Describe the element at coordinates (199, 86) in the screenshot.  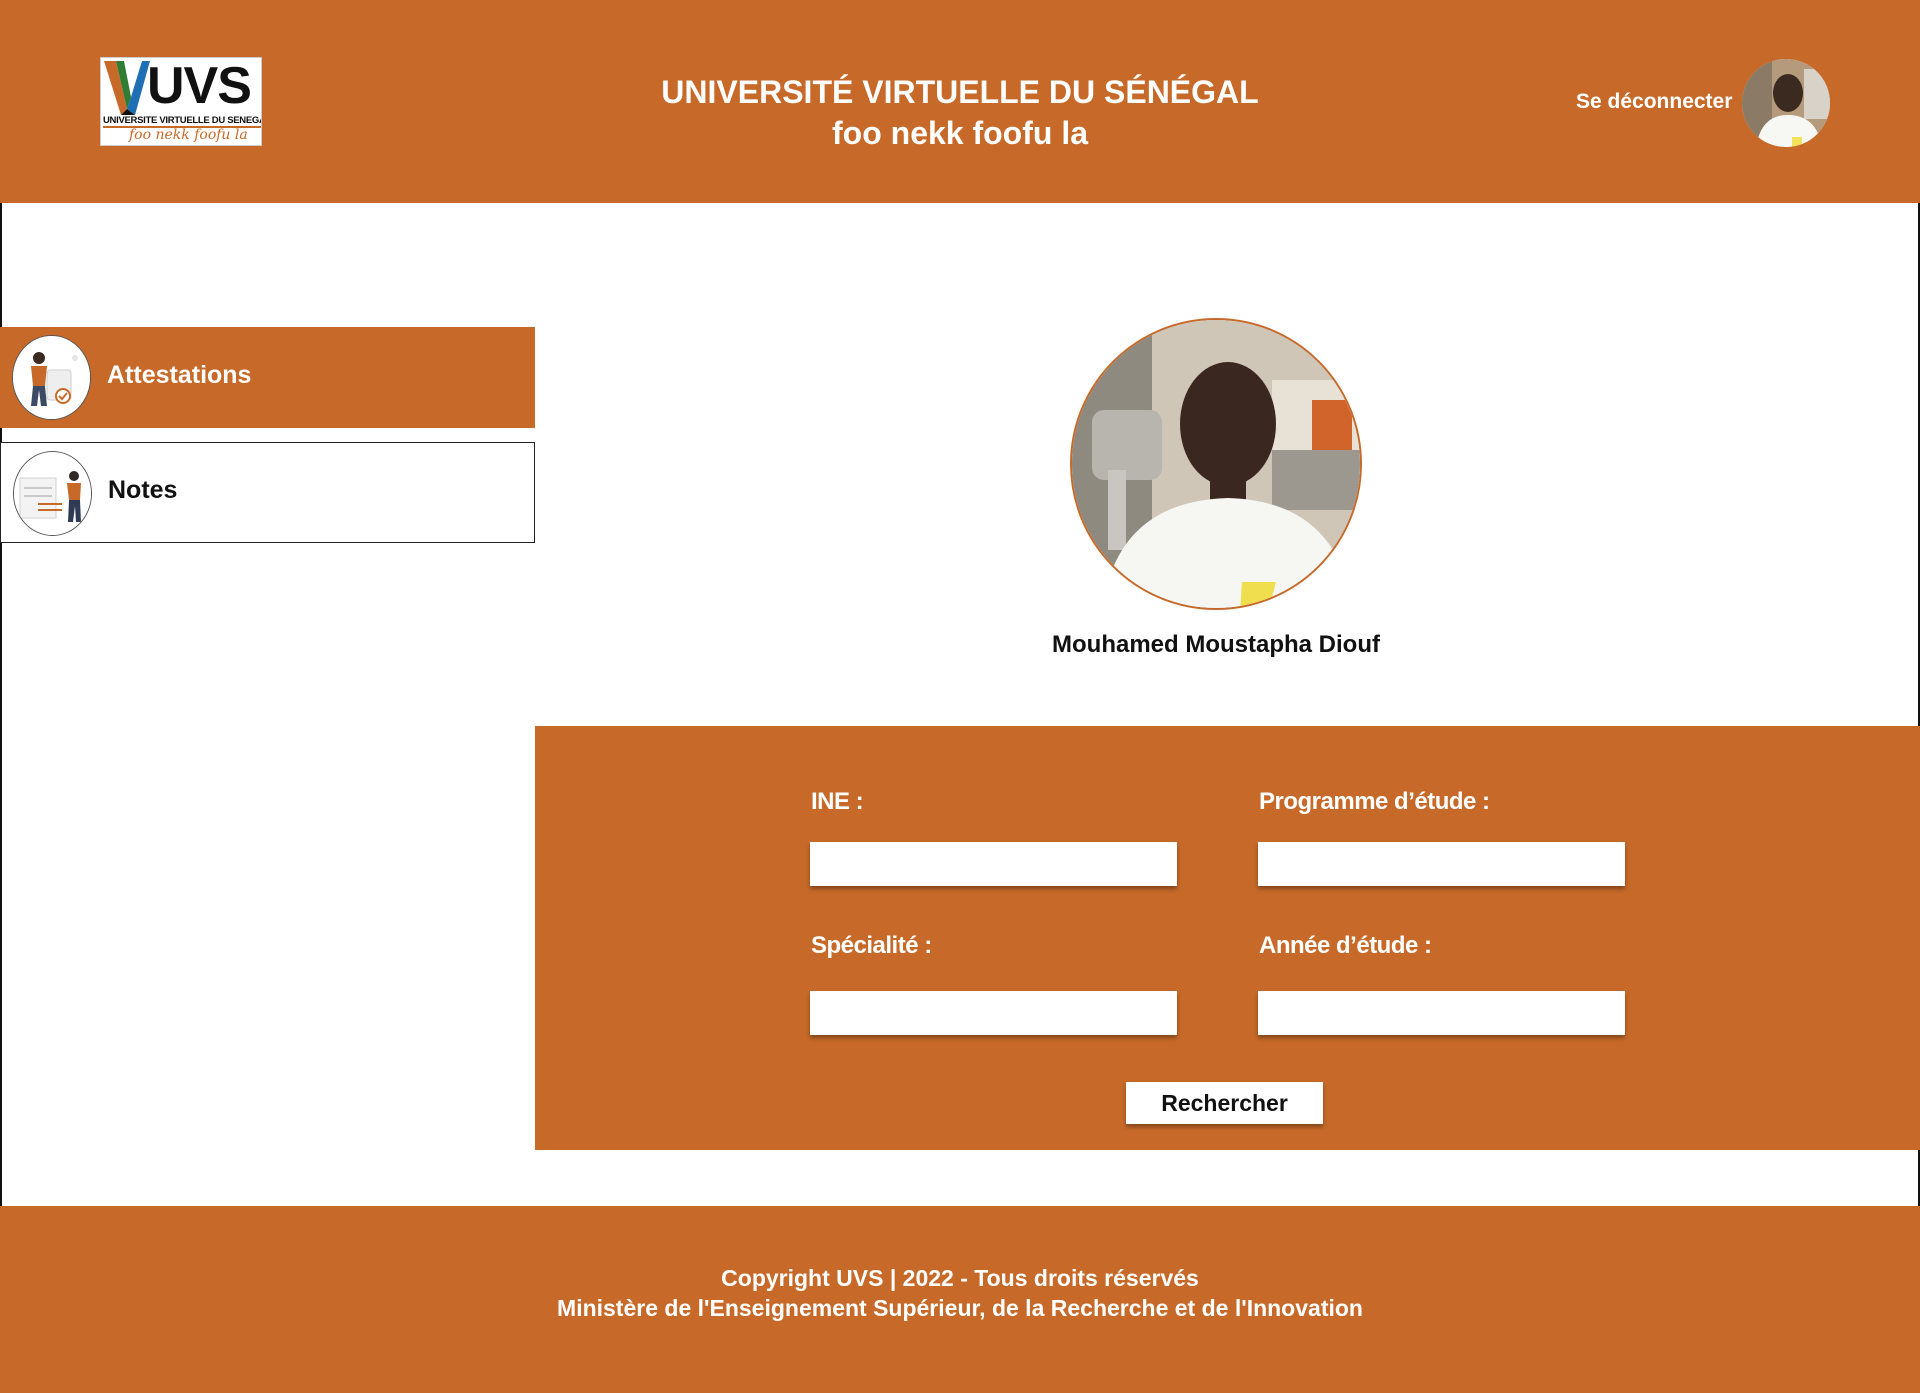
I see `logo-brand: UVS` at that location.